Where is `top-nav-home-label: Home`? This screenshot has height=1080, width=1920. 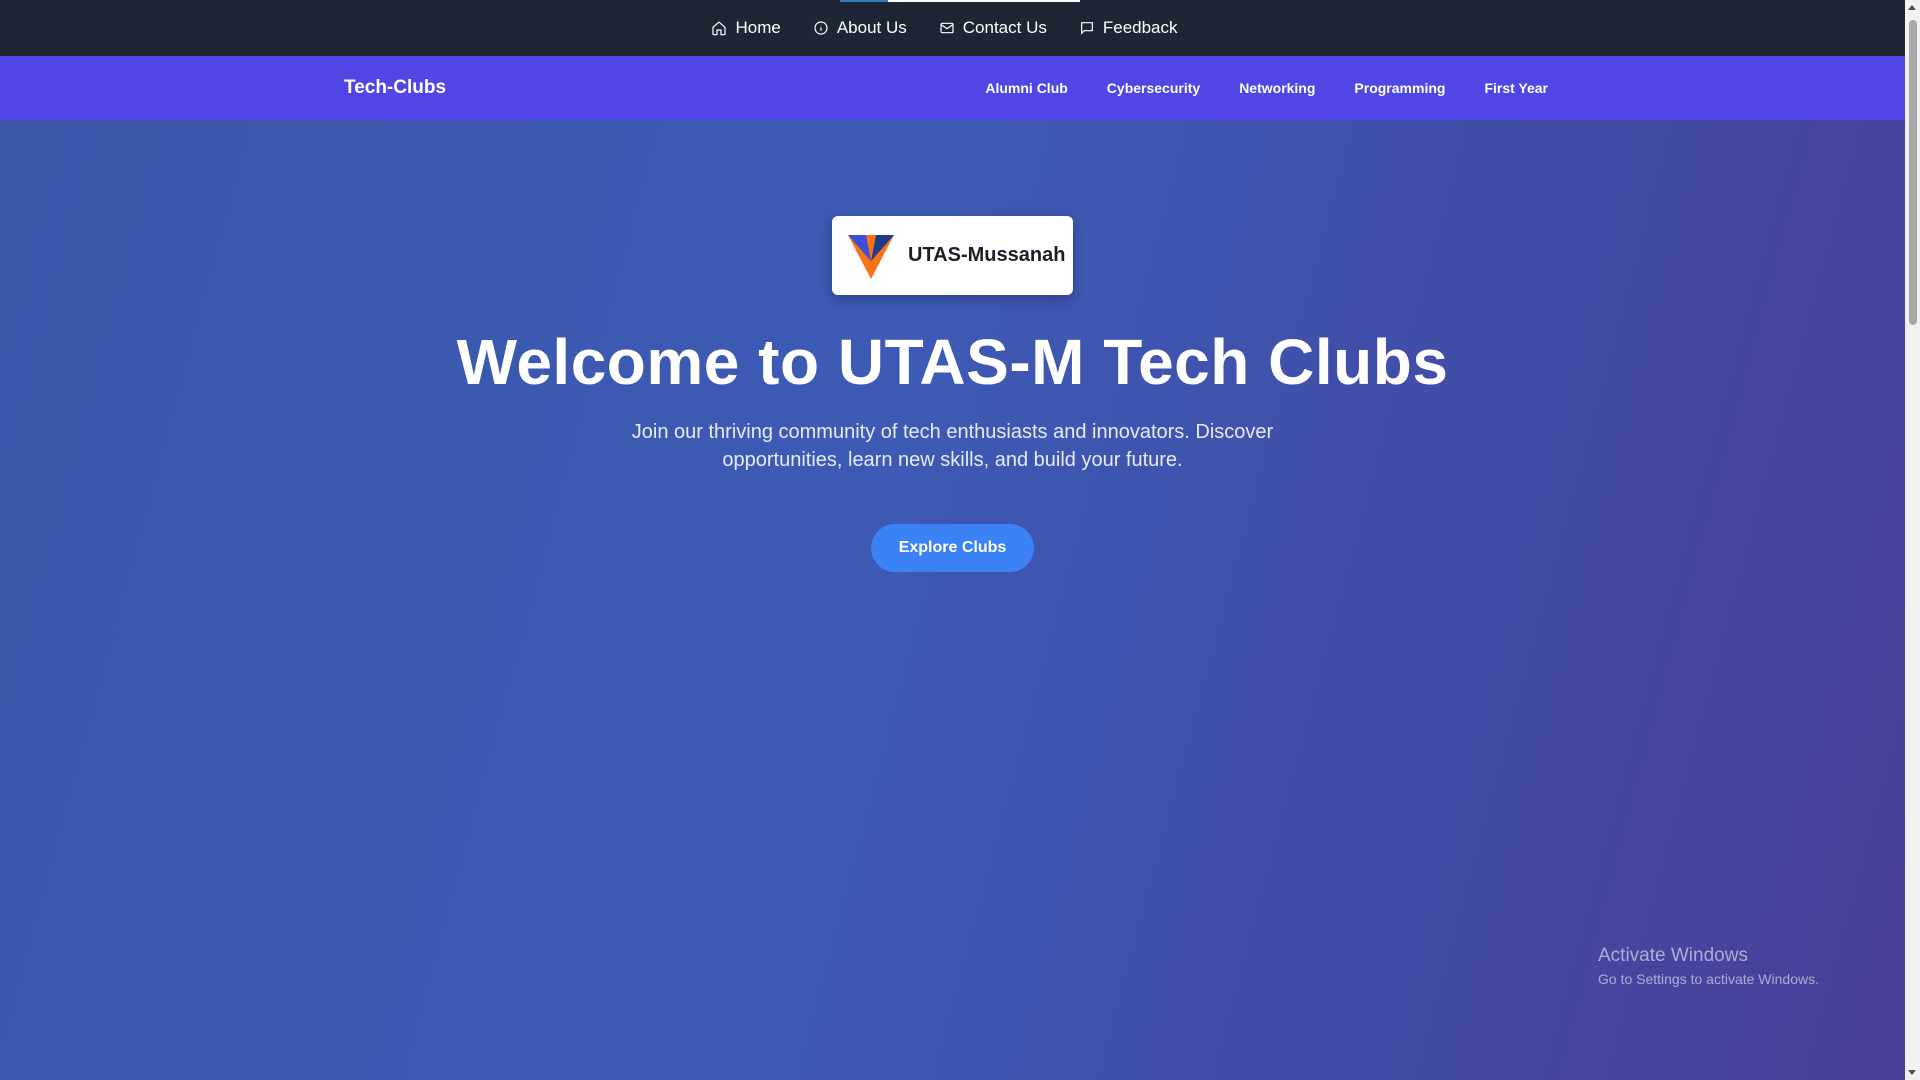
top-nav-home-label: Home is located at coordinates (758, 27).